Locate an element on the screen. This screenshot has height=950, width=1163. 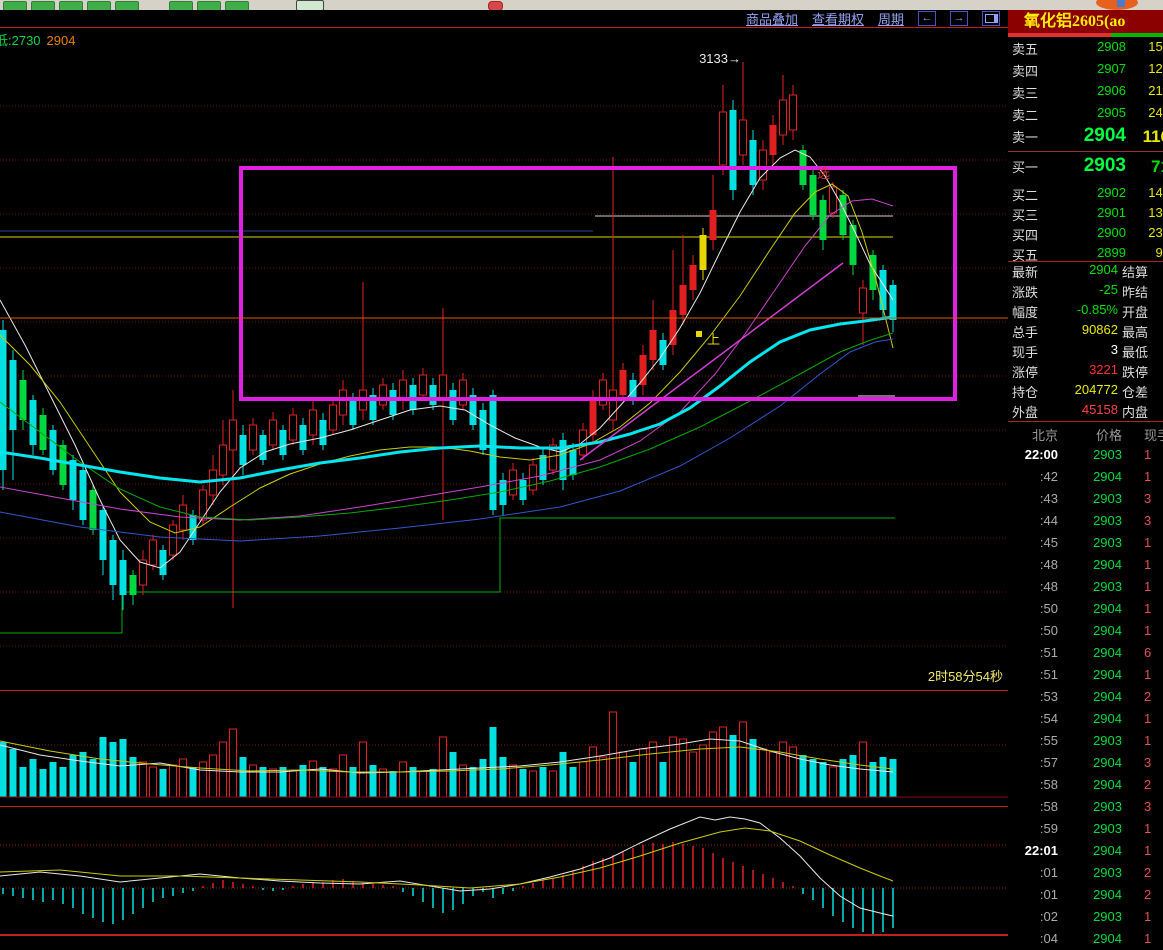
tick-row: :55 2903 1 is located at coordinates (1085, 741).